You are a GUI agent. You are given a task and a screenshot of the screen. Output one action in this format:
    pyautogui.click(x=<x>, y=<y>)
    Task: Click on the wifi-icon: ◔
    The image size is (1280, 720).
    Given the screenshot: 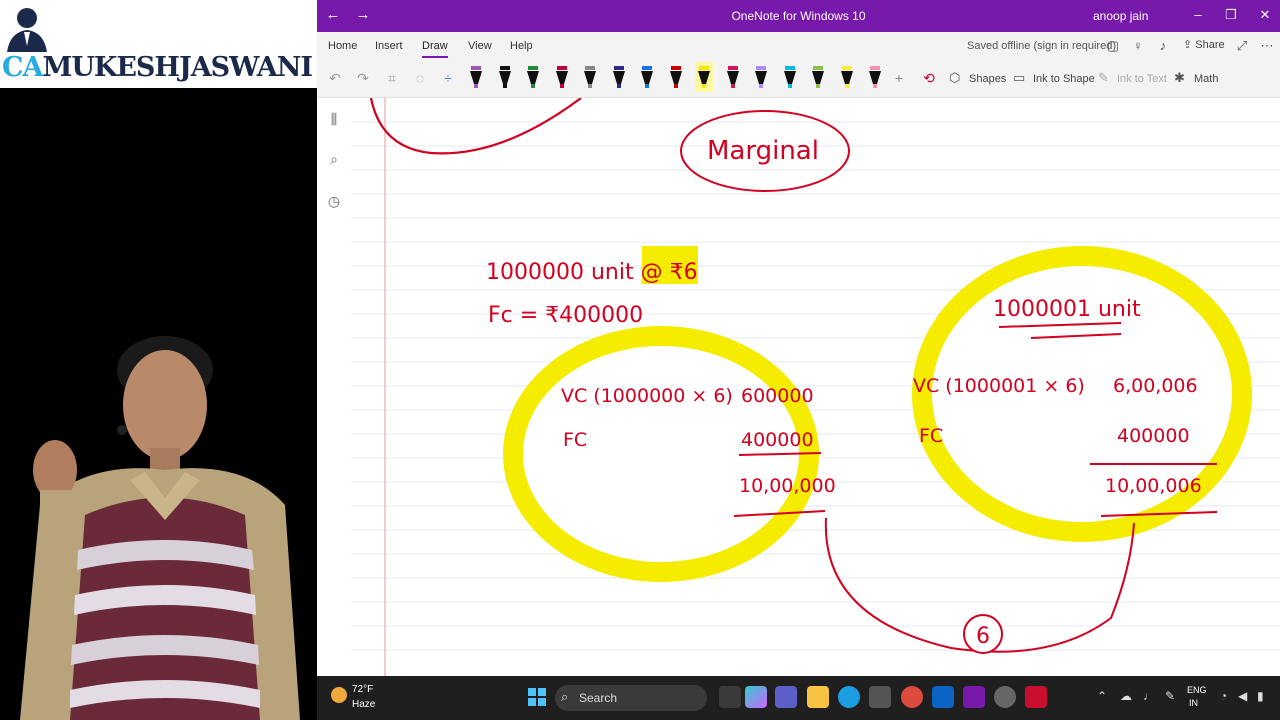 What is the action you would take?
    pyautogui.click(x=1223, y=696)
    